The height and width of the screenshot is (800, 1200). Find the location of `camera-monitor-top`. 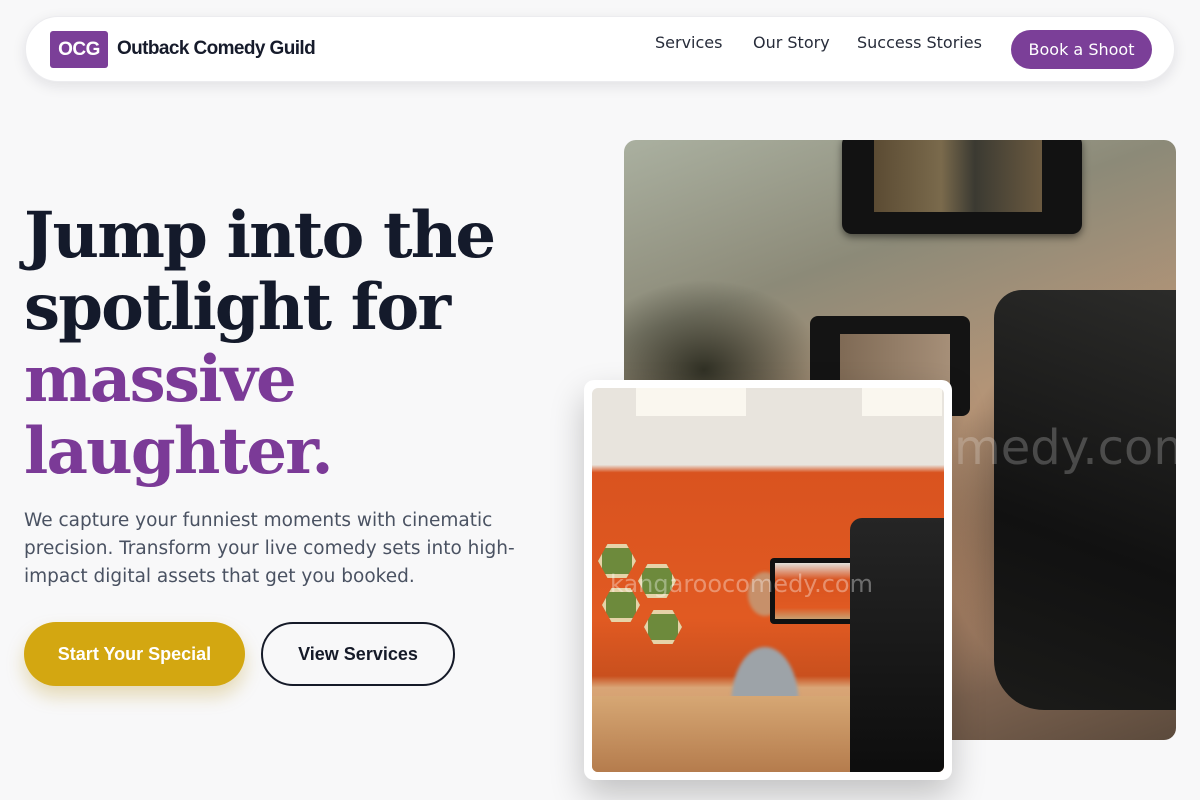

camera-monitor-top is located at coordinates (962, 187).